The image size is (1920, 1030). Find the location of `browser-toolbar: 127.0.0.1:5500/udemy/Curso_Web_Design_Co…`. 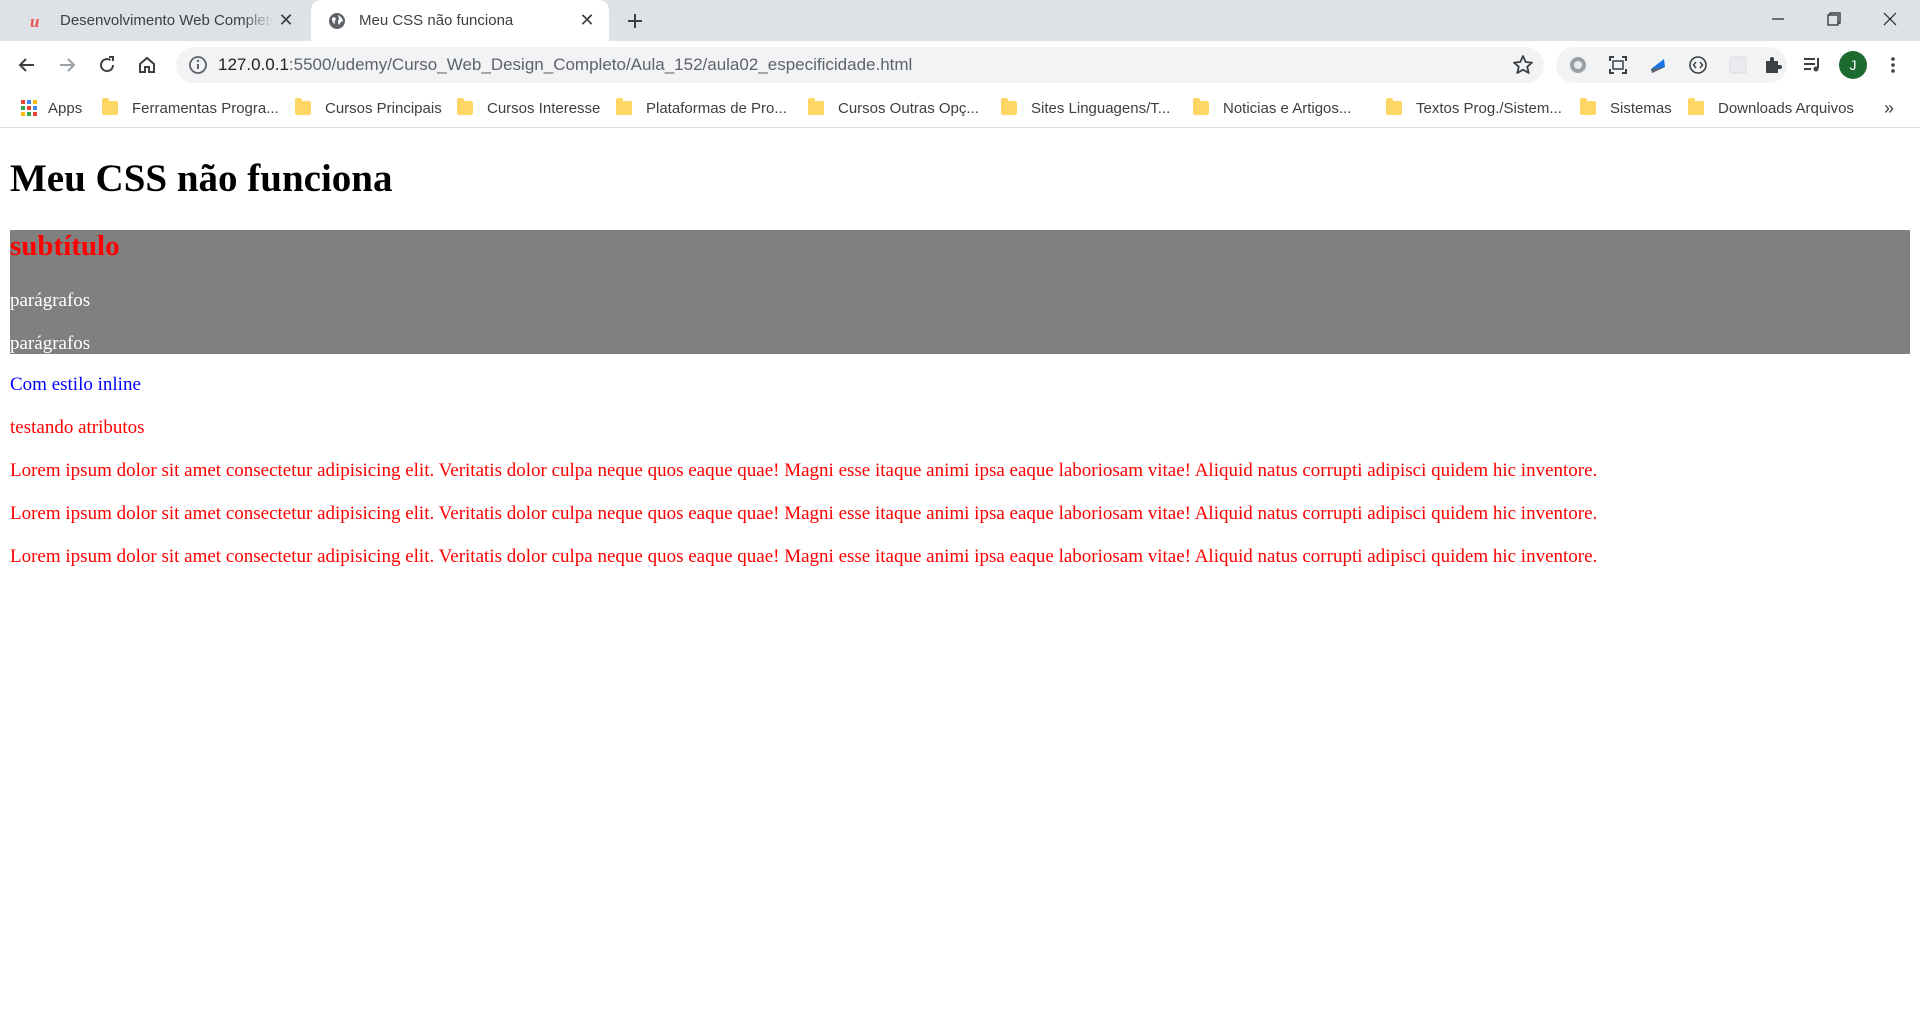

browser-toolbar: 127.0.0.1:5500/udemy/Curso_Web_Design_Co… is located at coordinates (960, 64).